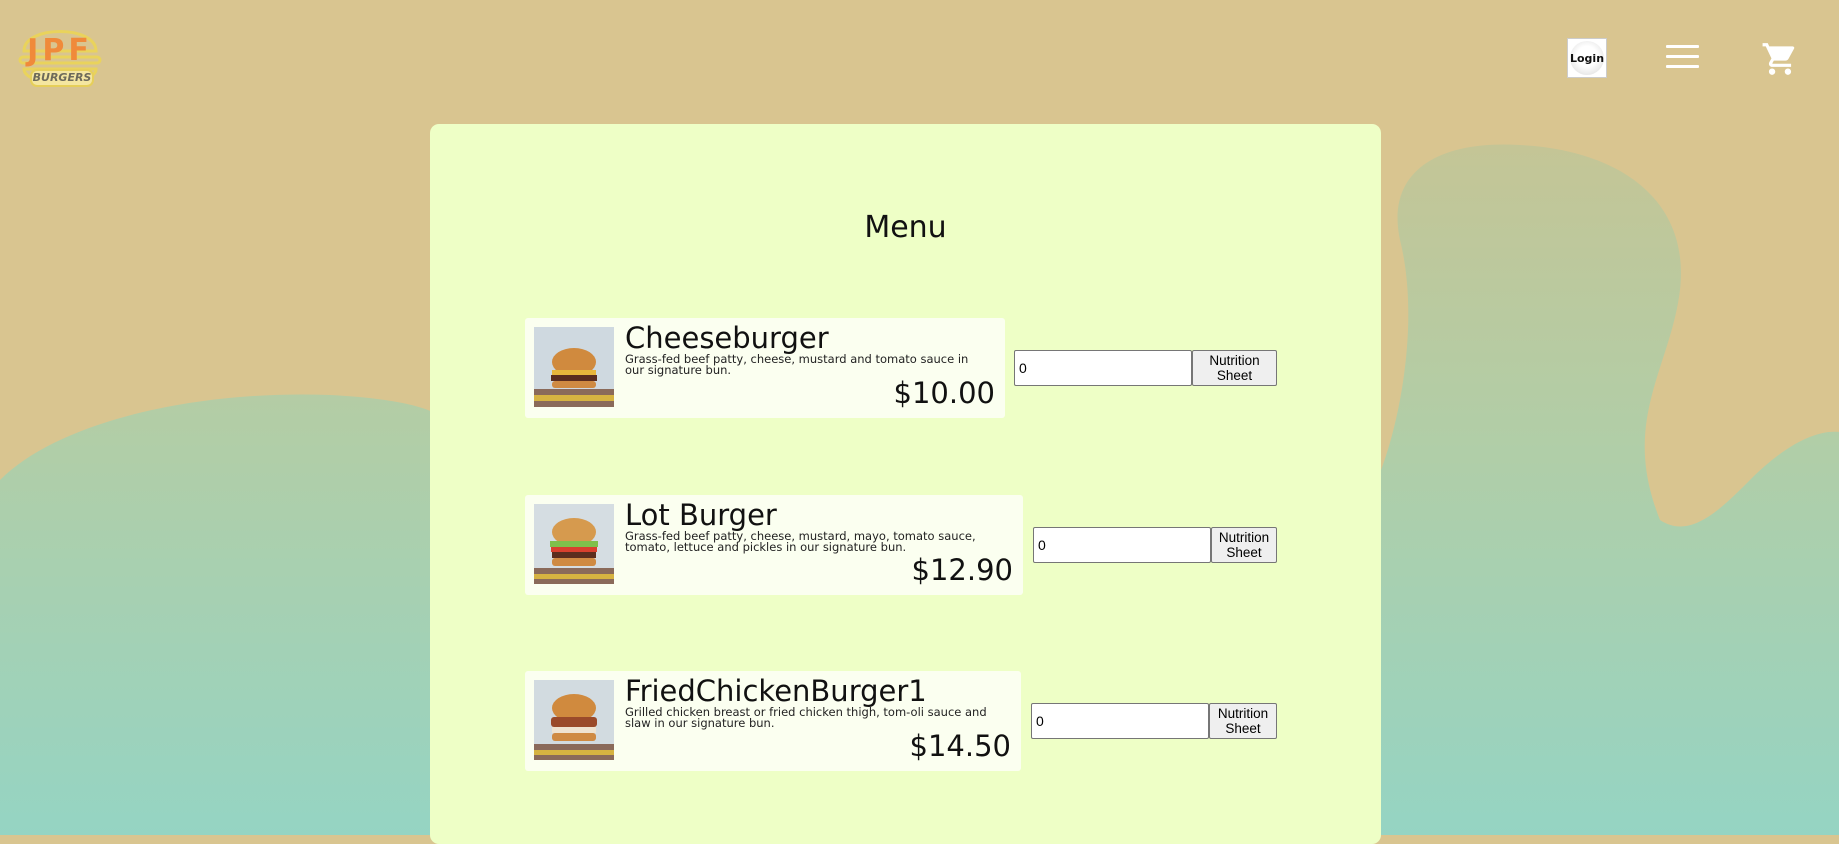 This screenshot has height=844, width=1839. I want to click on hamburger-menu-icon, so click(1682, 58).